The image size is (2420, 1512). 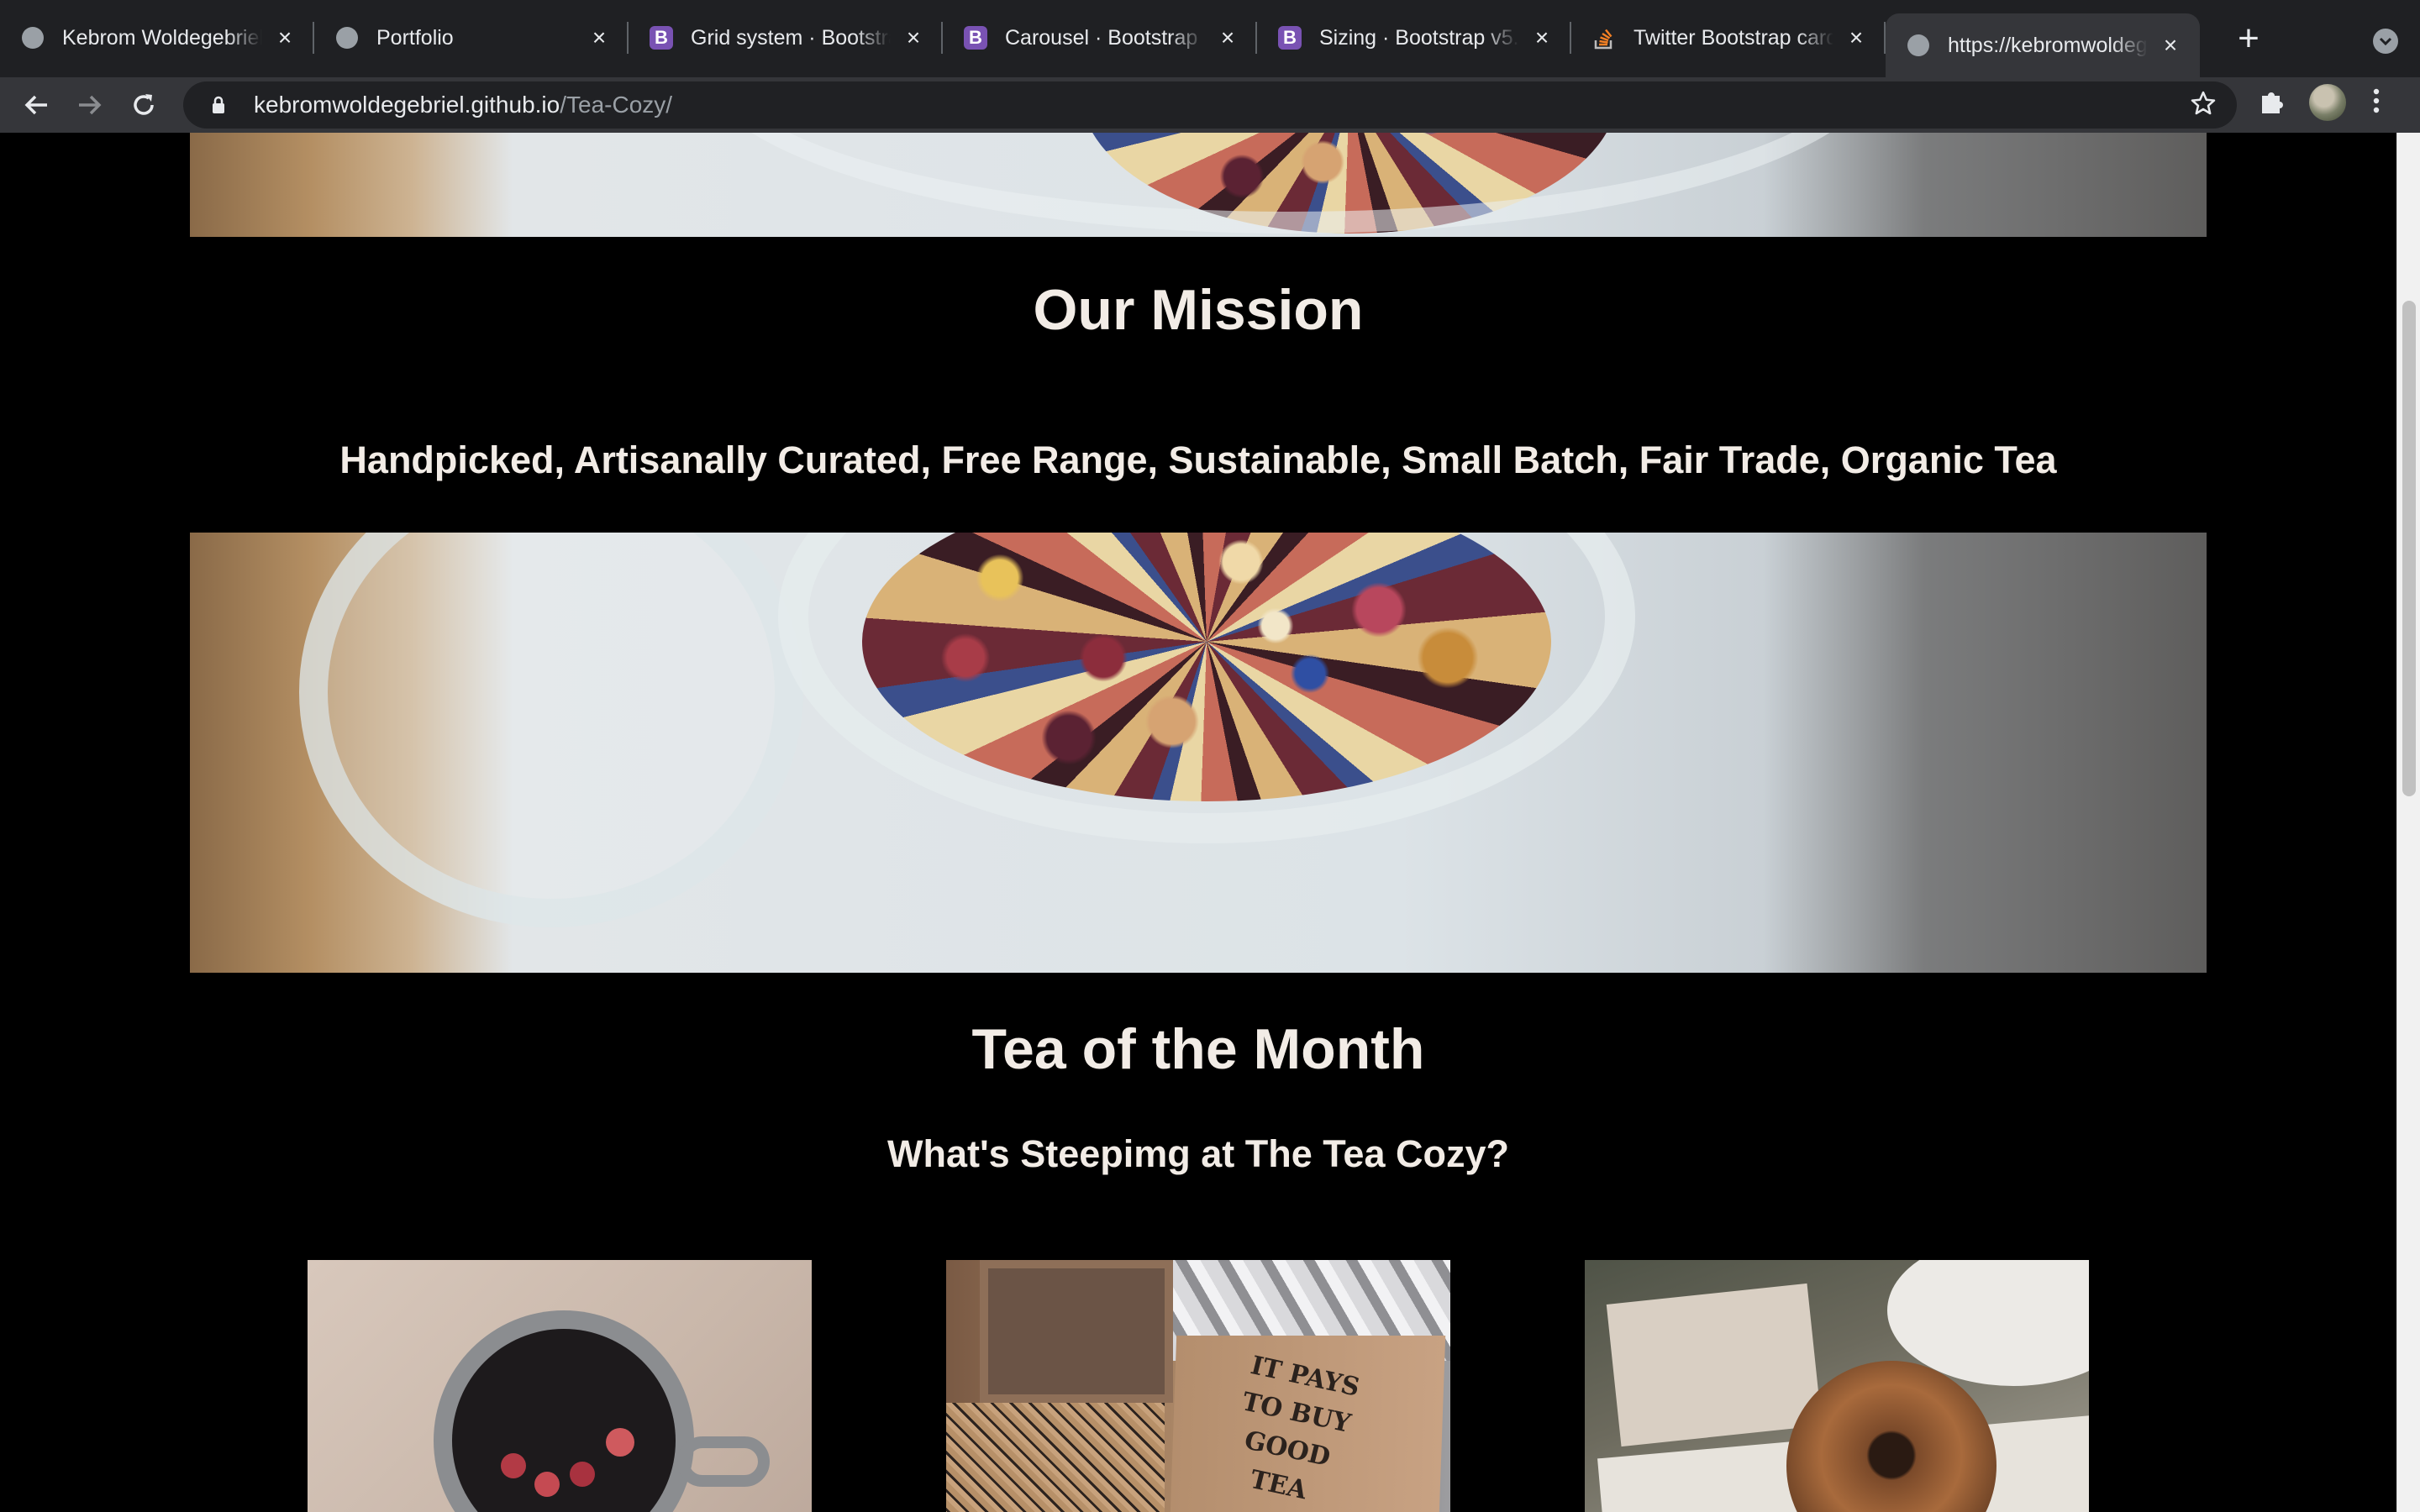 I want to click on sign-card-image, so click(x=1714, y=1365).